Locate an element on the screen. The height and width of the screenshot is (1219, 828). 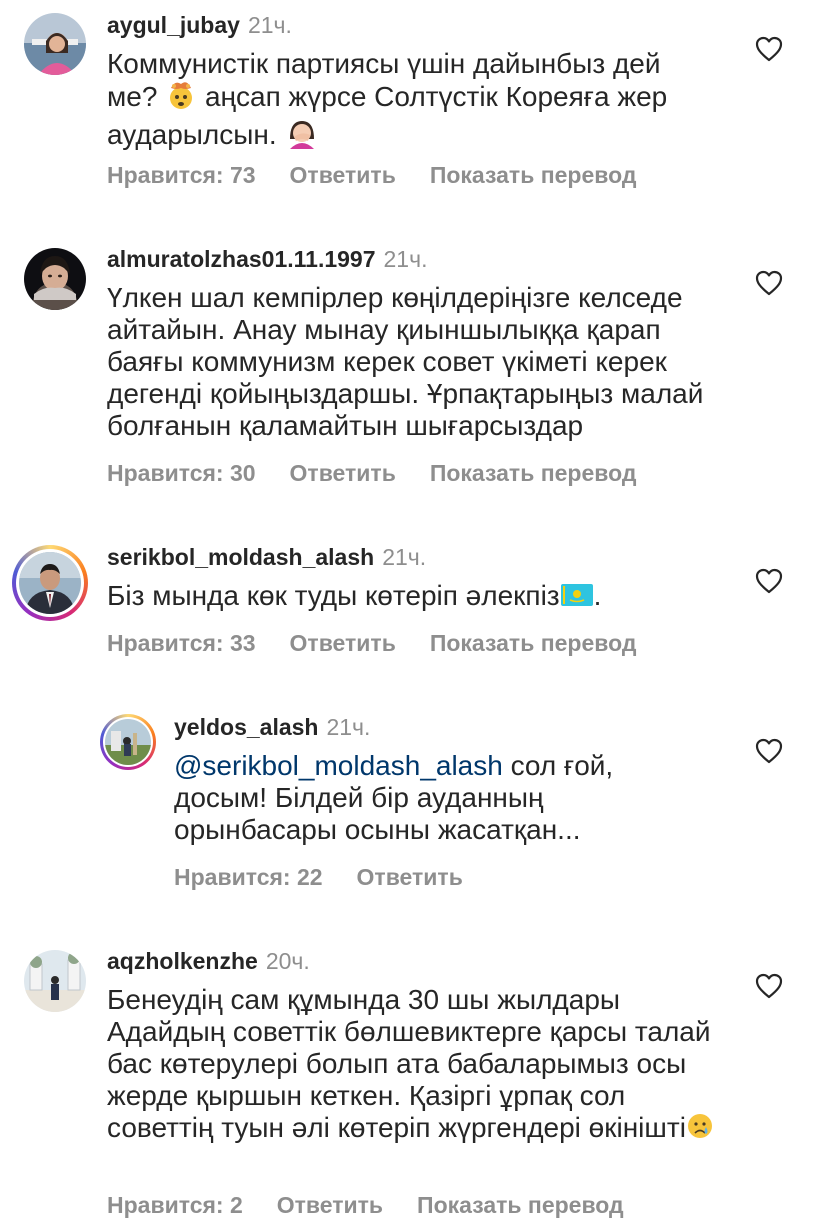
kazakhstan-flag-emoji is located at coordinates (577, 598).